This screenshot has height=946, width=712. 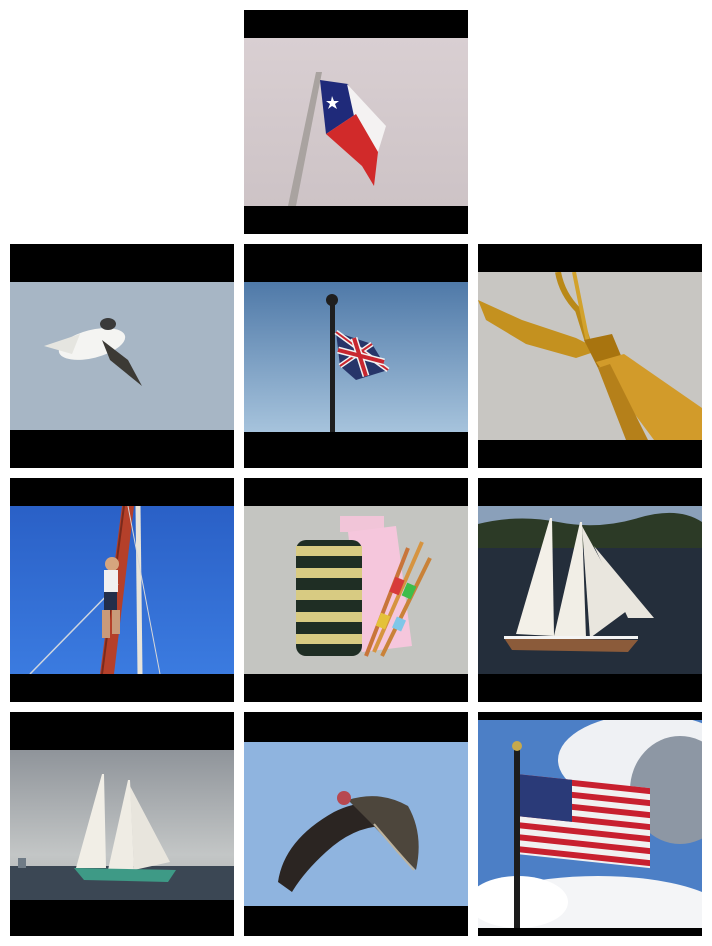 I want to click on photo-mast-climber, so click(x=122, y=590).